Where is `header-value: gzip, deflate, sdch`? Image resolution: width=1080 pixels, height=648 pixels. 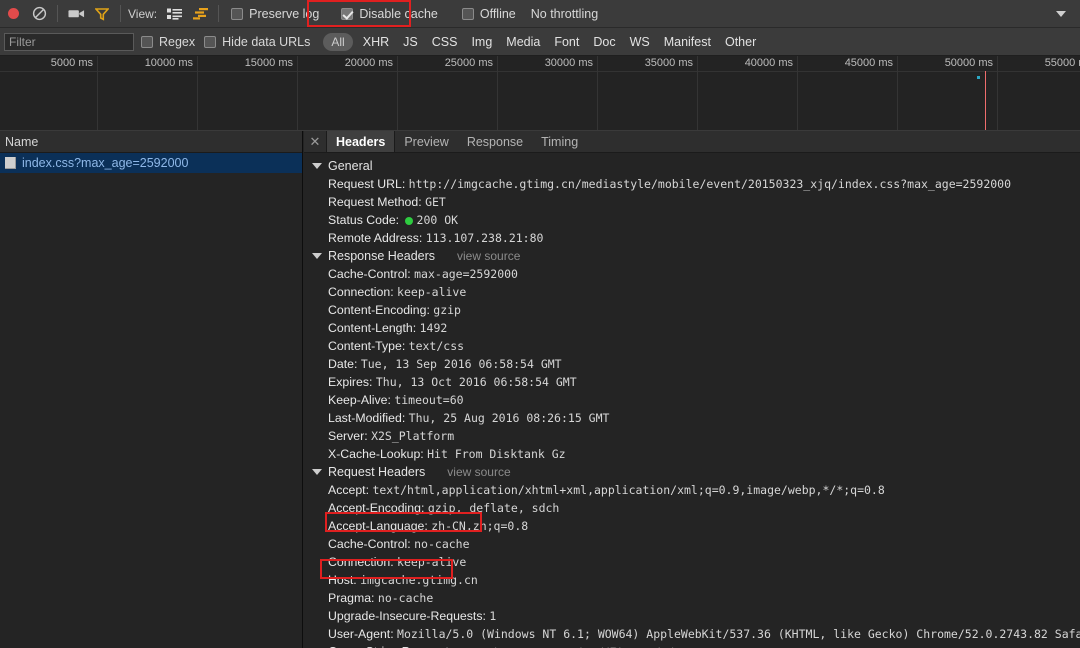 header-value: gzip, deflate, sdch is located at coordinates (493, 508).